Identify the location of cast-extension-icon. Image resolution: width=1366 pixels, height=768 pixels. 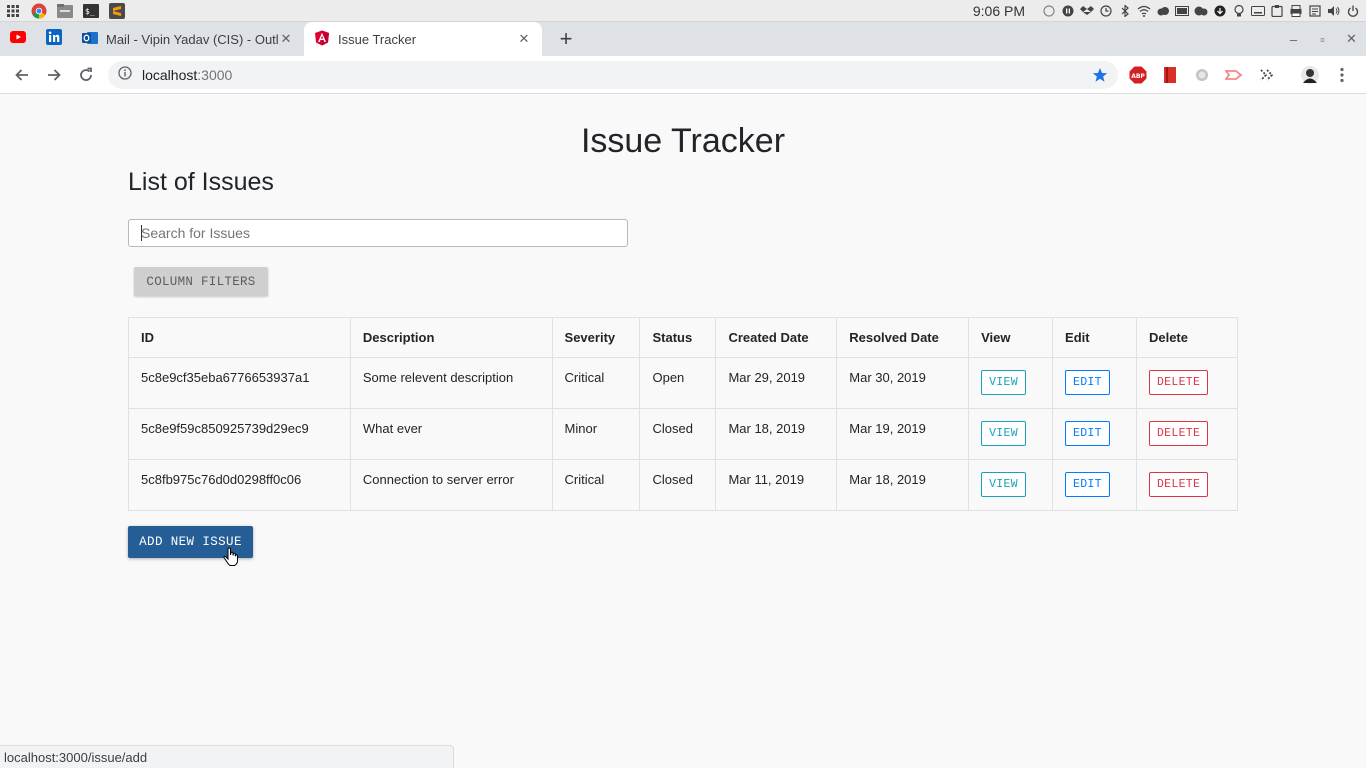
(1234, 75).